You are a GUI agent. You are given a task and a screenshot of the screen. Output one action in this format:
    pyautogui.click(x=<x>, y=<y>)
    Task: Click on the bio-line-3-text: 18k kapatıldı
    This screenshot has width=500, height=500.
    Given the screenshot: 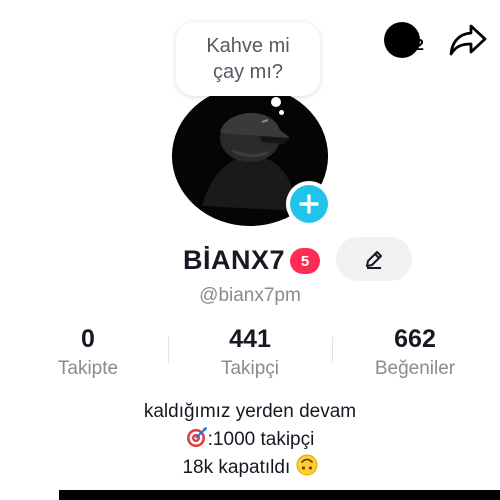 What is the action you would take?
    pyautogui.click(x=239, y=467)
    